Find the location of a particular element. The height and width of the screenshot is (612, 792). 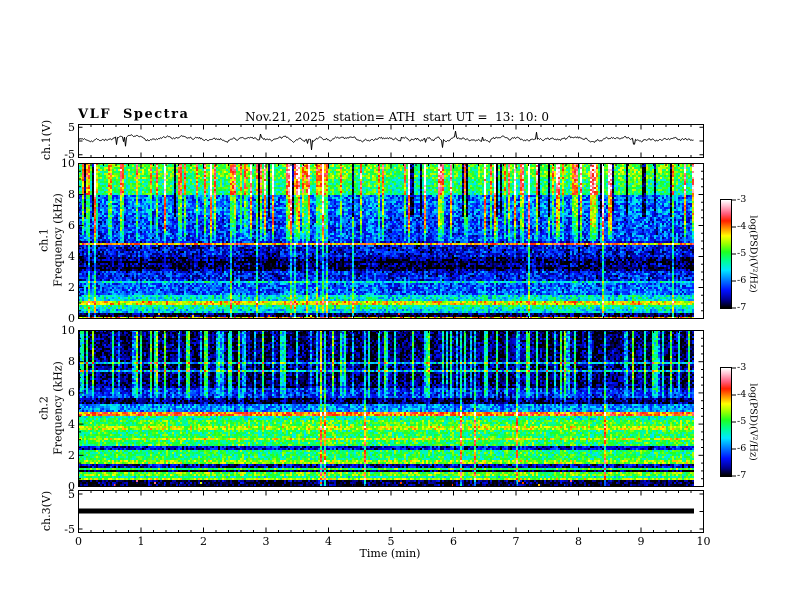

ch1-label: ch.1 is located at coordinates (44, 240).